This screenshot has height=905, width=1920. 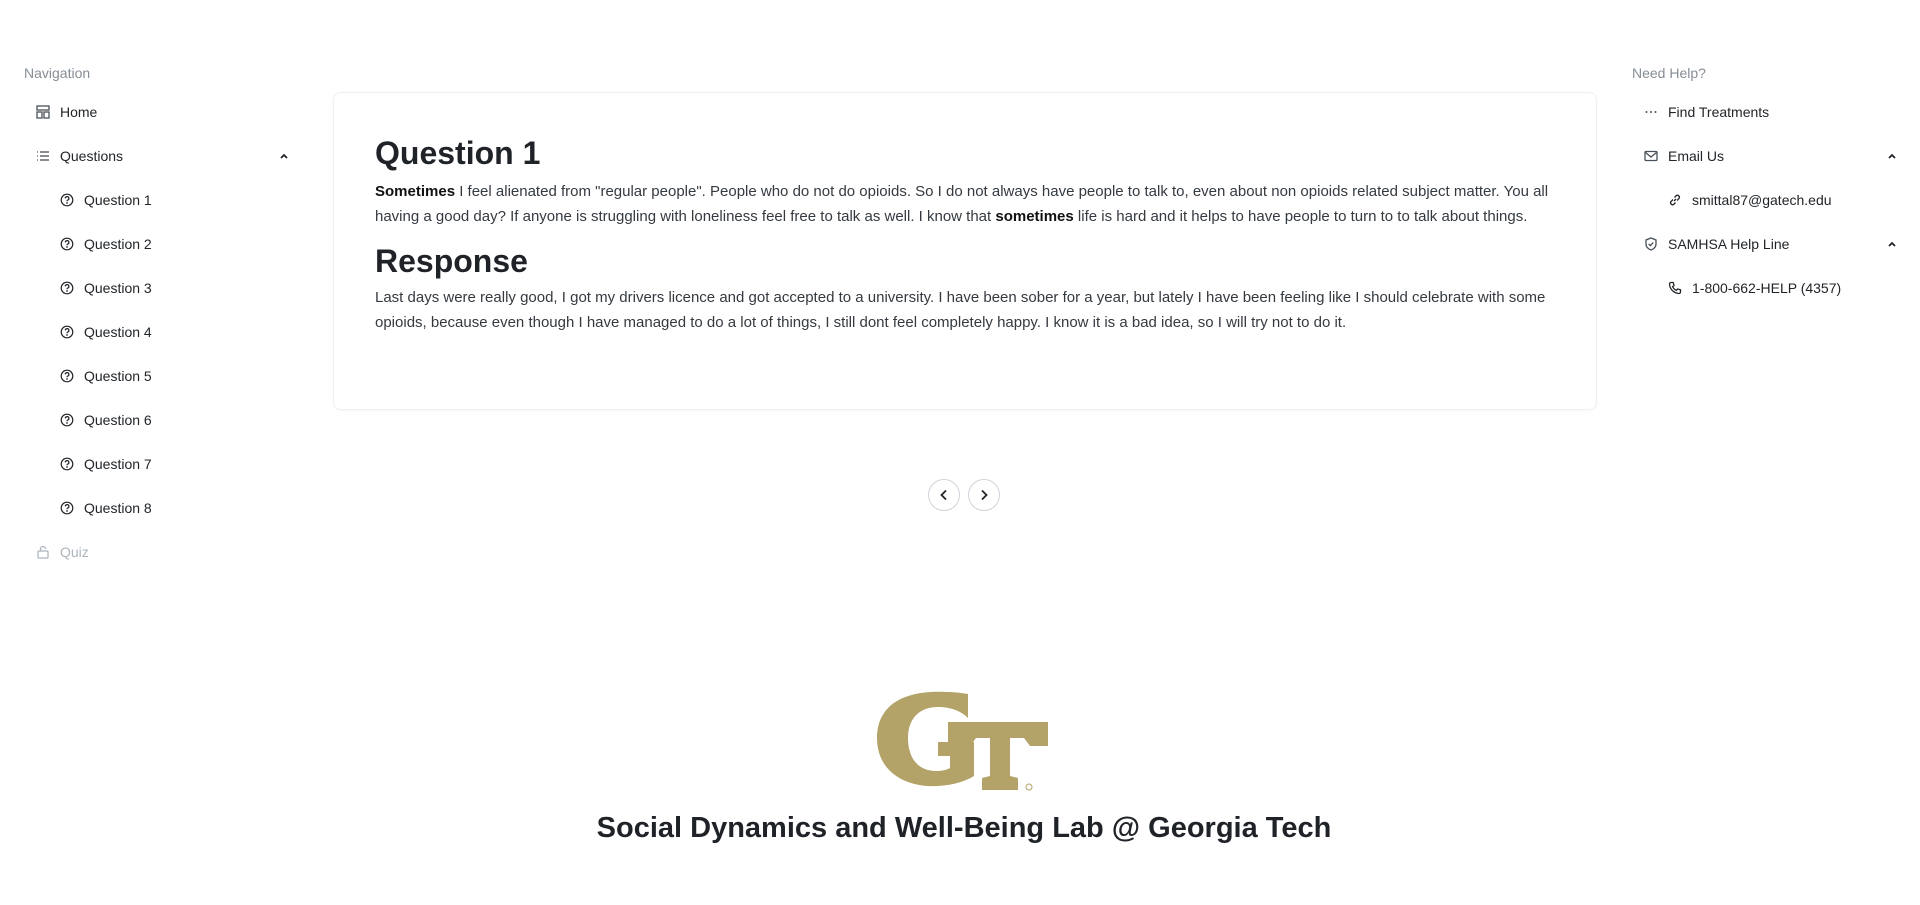 I want to click on nav-item-question-6: Question 6, so click(x=162, y=420).